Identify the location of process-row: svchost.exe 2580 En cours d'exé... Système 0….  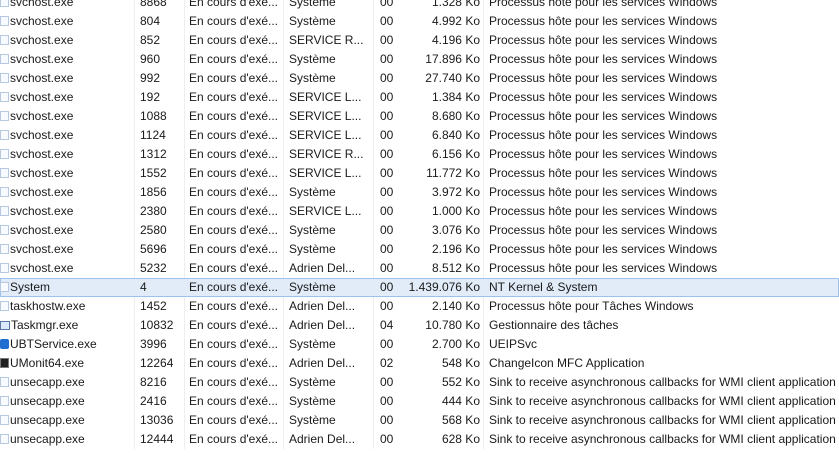
(419, 230).